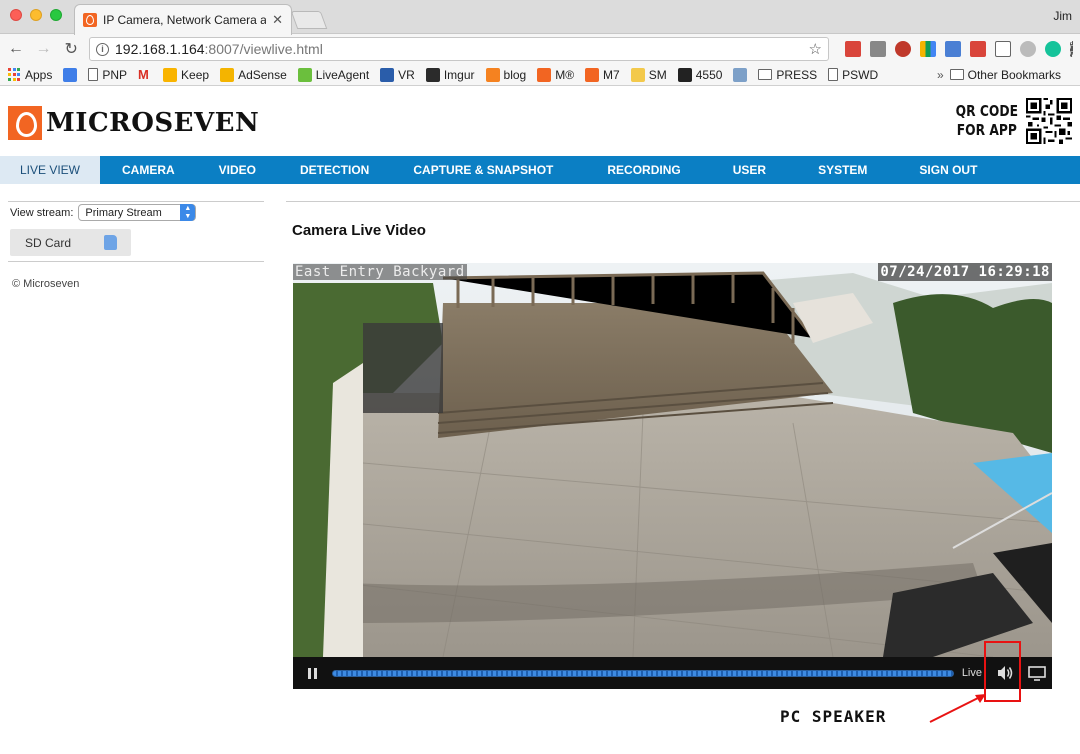  What do you see at coordinates (56, 15) in the screenshot?
I see `maximize-window-button` at bounding box center [56, 15].